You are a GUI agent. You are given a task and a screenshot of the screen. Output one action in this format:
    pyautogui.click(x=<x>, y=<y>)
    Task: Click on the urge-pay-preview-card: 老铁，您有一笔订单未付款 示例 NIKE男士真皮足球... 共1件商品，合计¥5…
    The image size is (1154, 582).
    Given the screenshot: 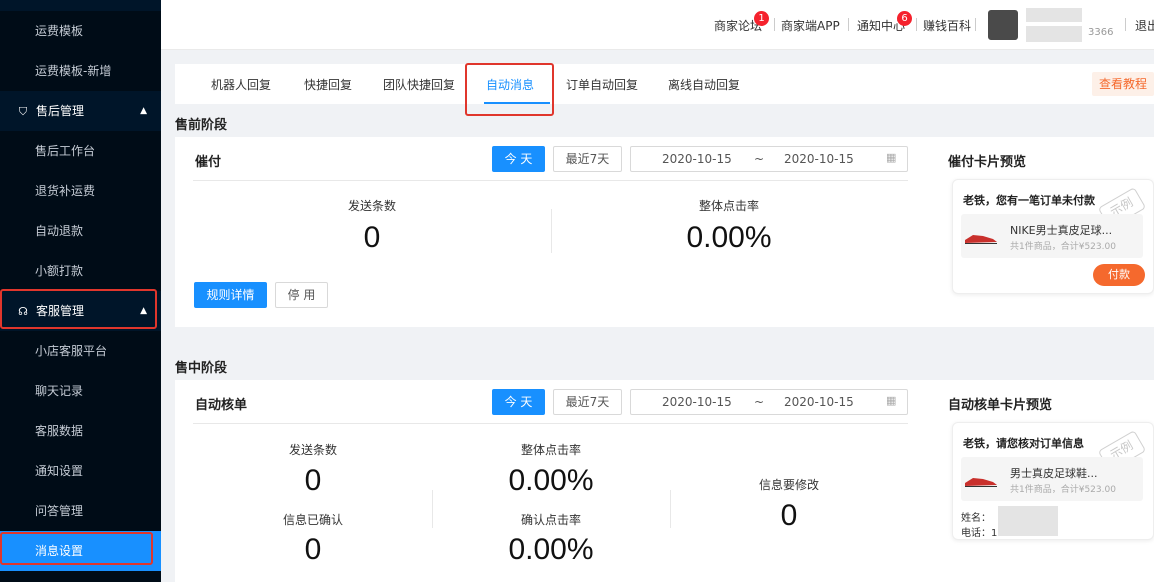 What is the action you would take?
    pyautogui.click(x=1053, y=236)
    